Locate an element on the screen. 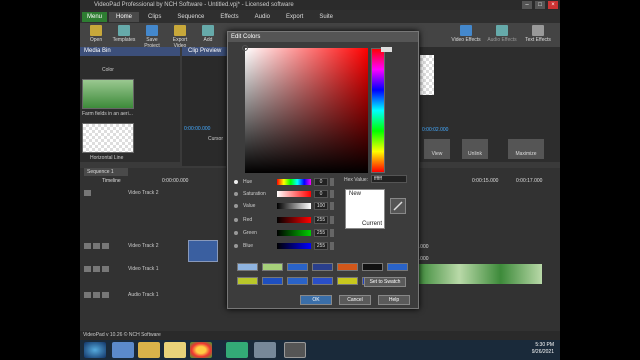 The width and height of the screenshot is (640, 360). add-button: Add is located at coordinates (208, 35).